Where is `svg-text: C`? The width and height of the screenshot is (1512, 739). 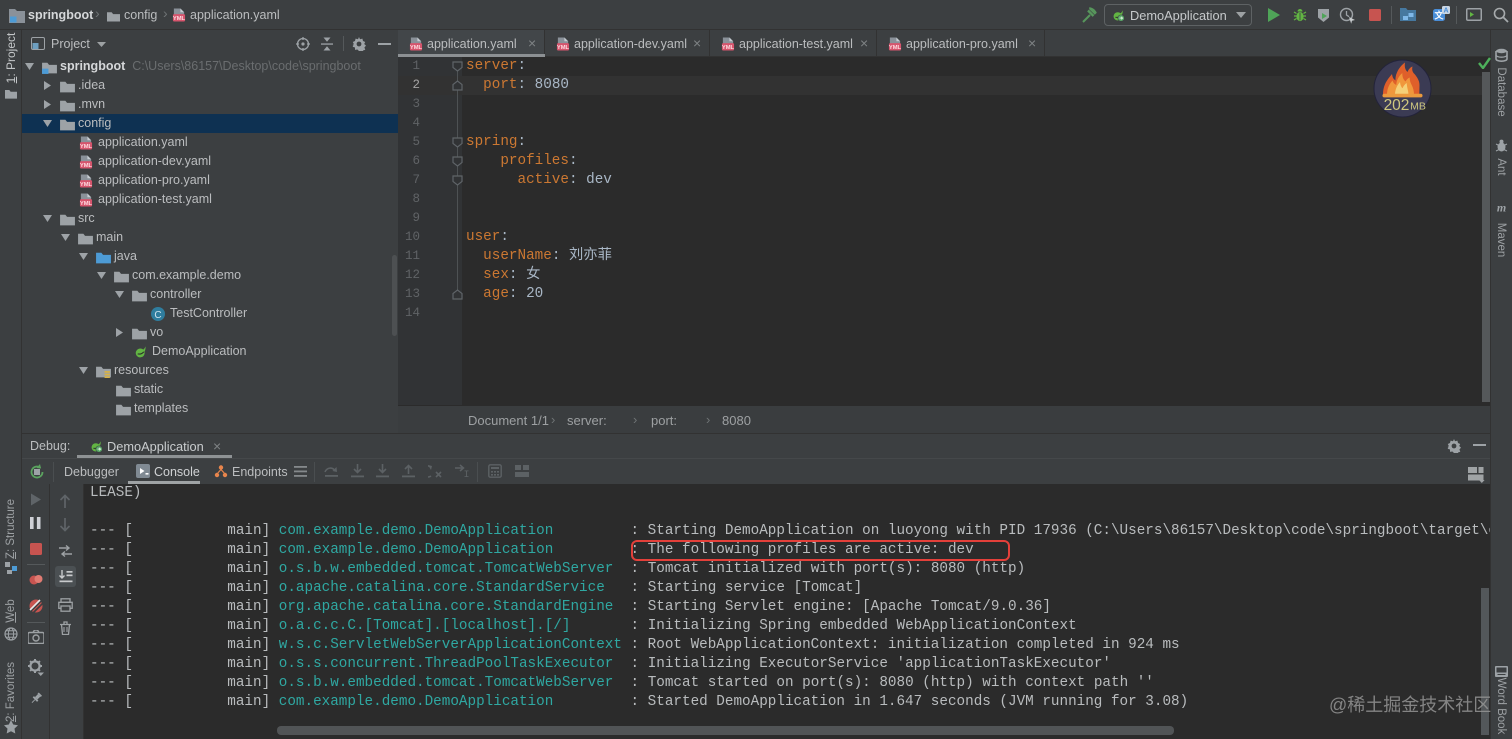 svg-text: C is located at coordinates (157, 315).